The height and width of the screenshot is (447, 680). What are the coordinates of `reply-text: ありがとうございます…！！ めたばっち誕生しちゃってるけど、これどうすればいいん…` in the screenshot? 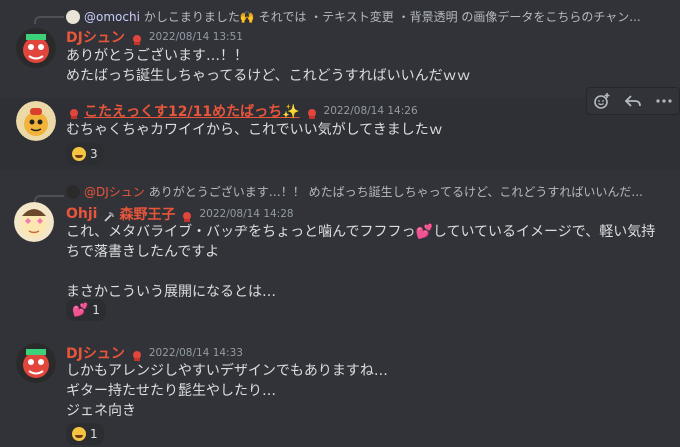 It's located at (395, 192).